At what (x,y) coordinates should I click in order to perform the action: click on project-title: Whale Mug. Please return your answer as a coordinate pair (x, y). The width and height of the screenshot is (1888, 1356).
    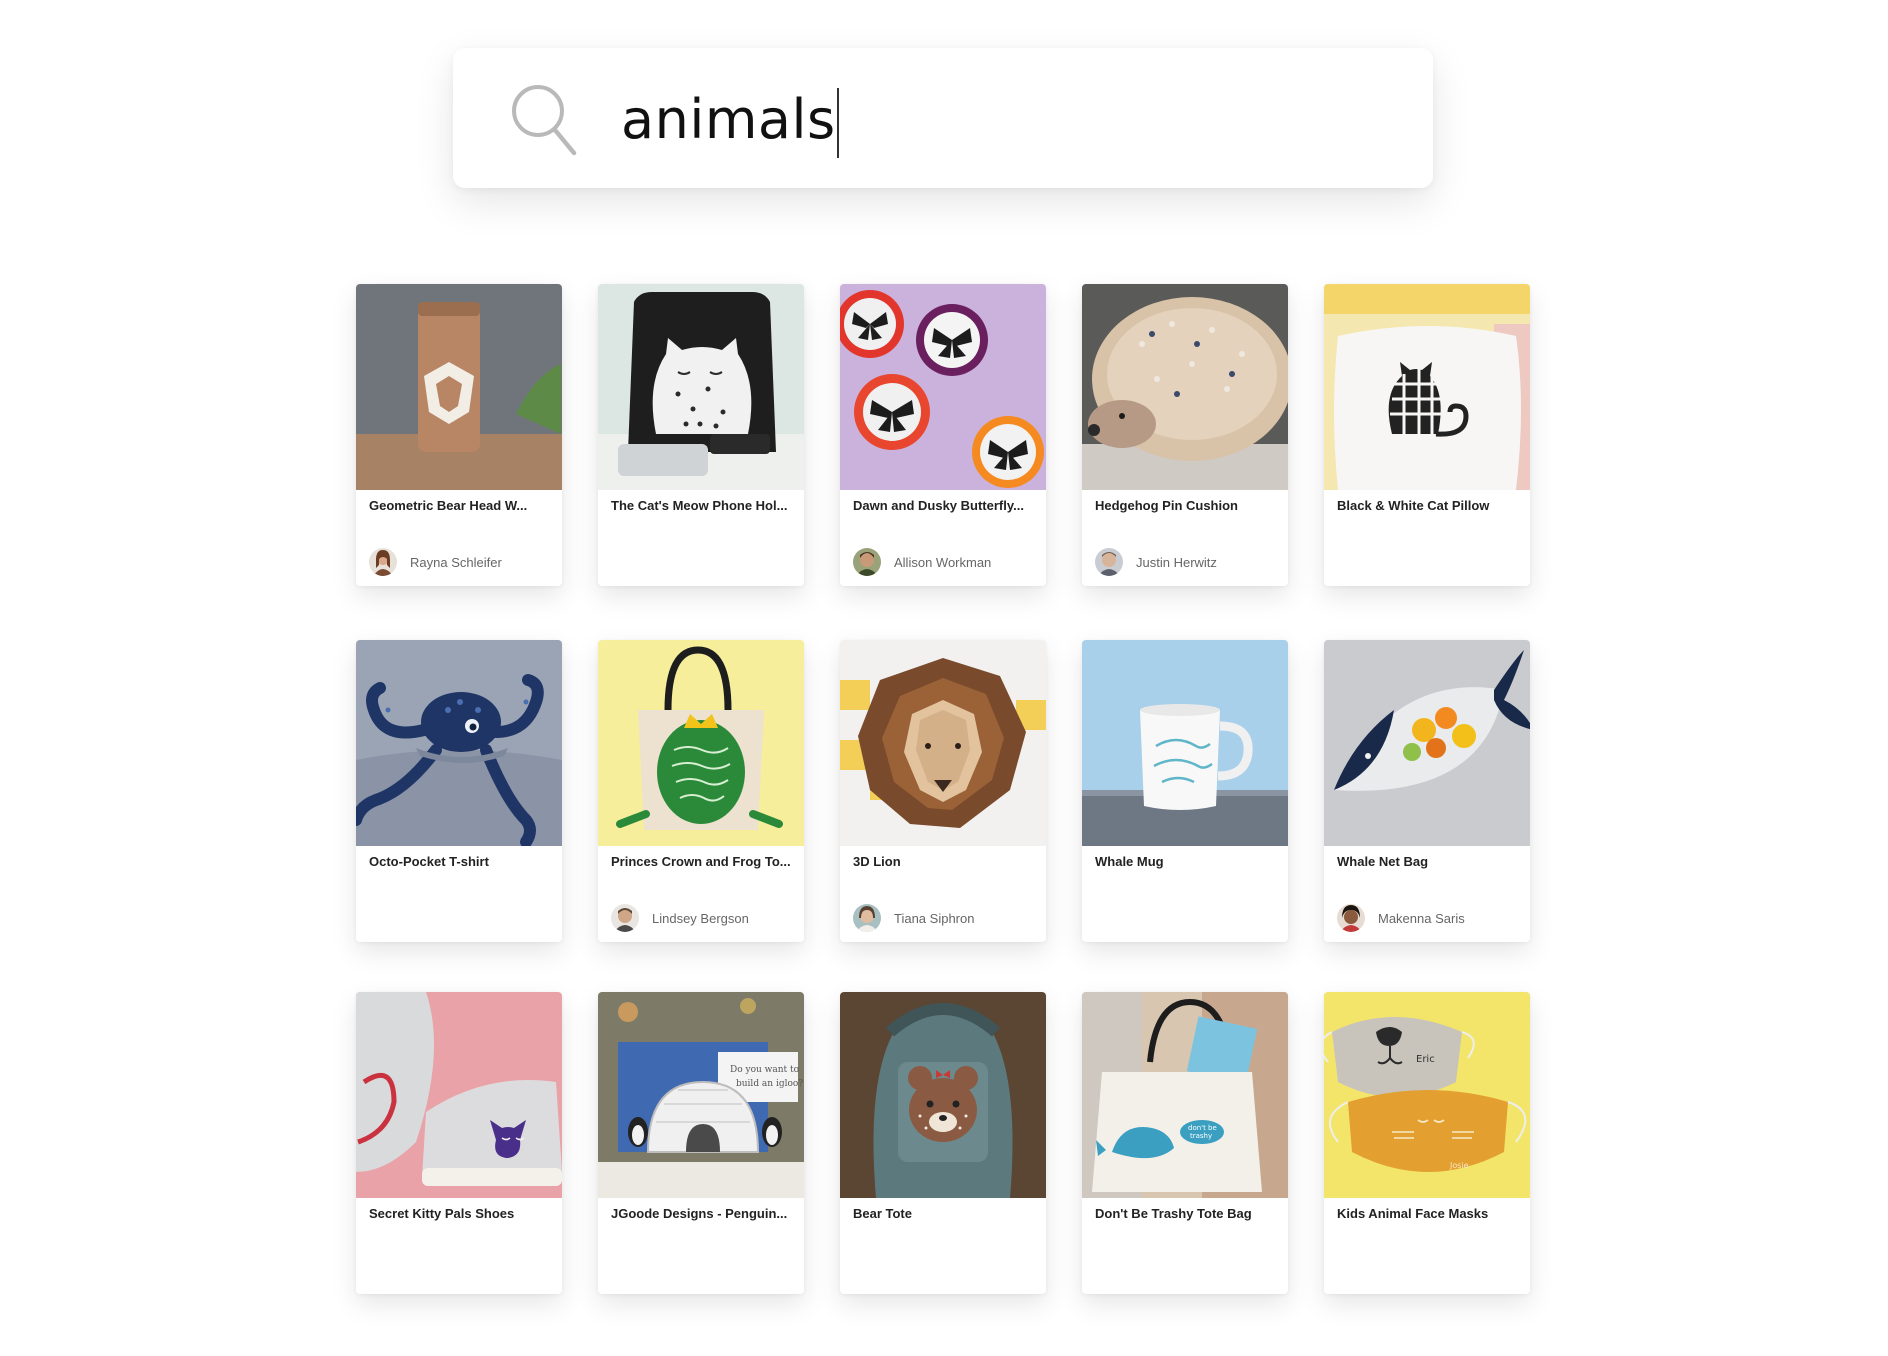
    Looking at the image, I should click on (1188, 861).